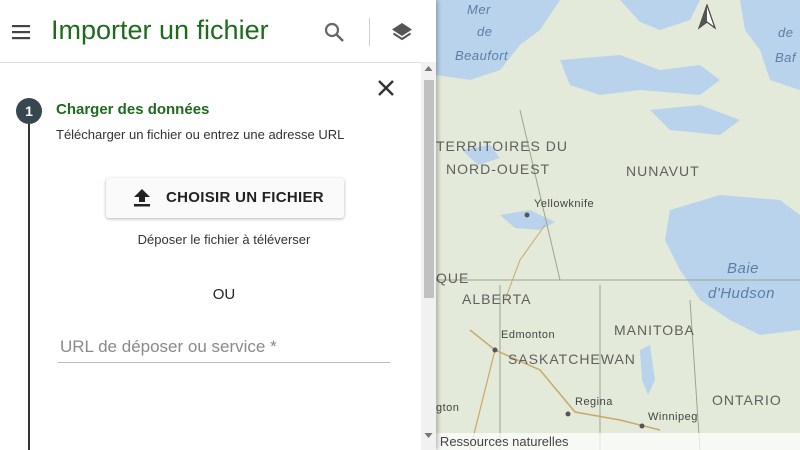 The height and width of the screenshot is (450, 800). I want to click on menu-icon, so click(21, 32).